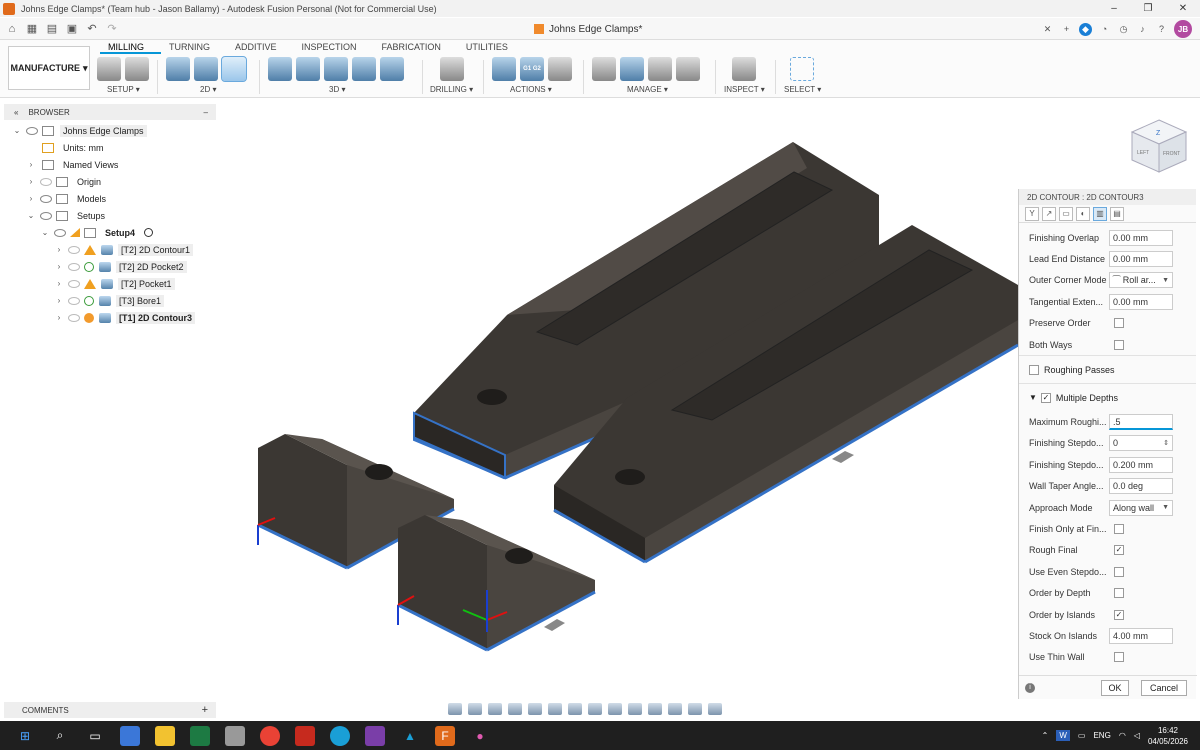 Image resolution: width=1200 pixels, height=750 pixels. What do you see at coordinates (632, 69) in the screenshot?
I see `machine-library-icon` at bounding box center [632, 69].